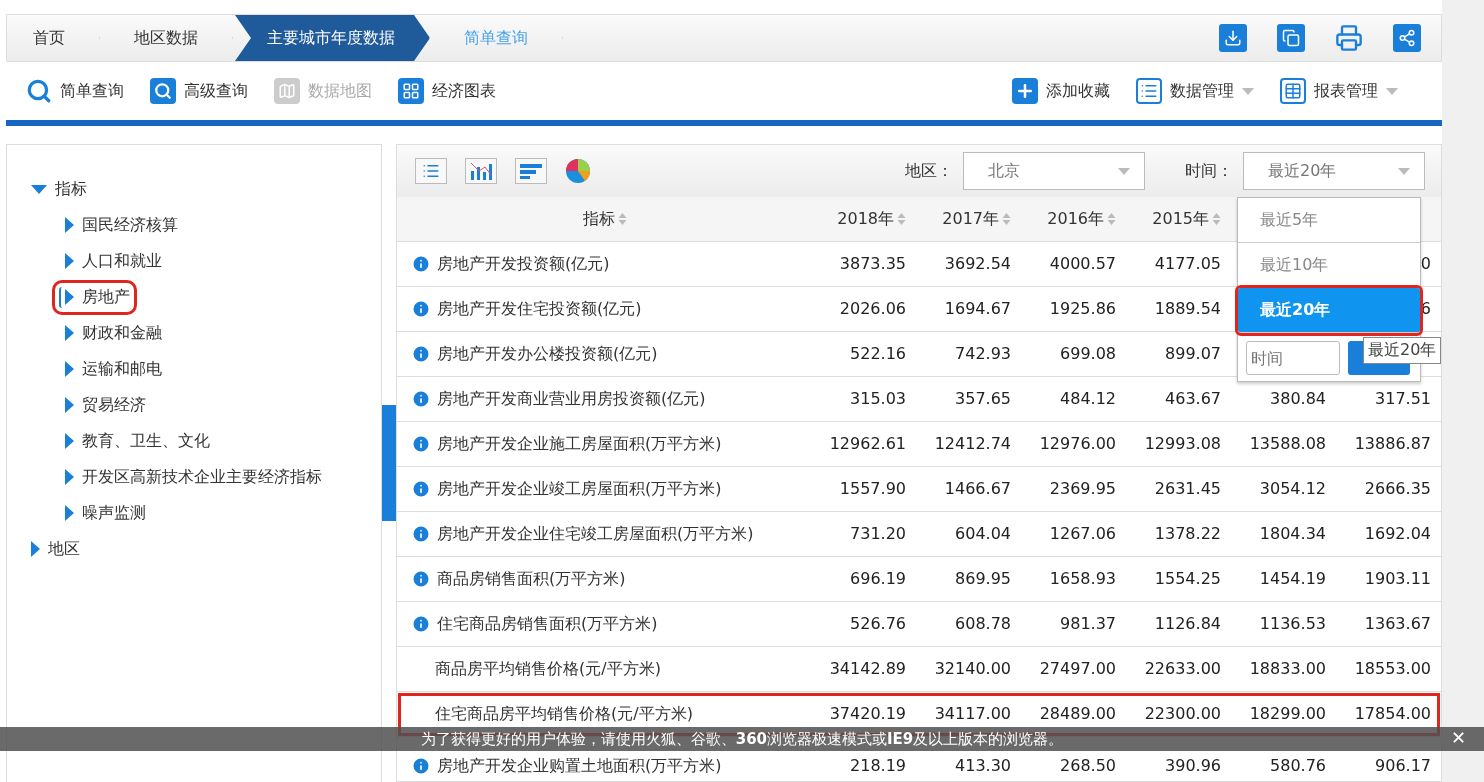 Image resolution: width=1484 pixels, height=782 pixels. What do you see at coordinates (1077, 668) in the screenshot?
I see `table-cell: 27497.00` at bounding box center [1077, 668].